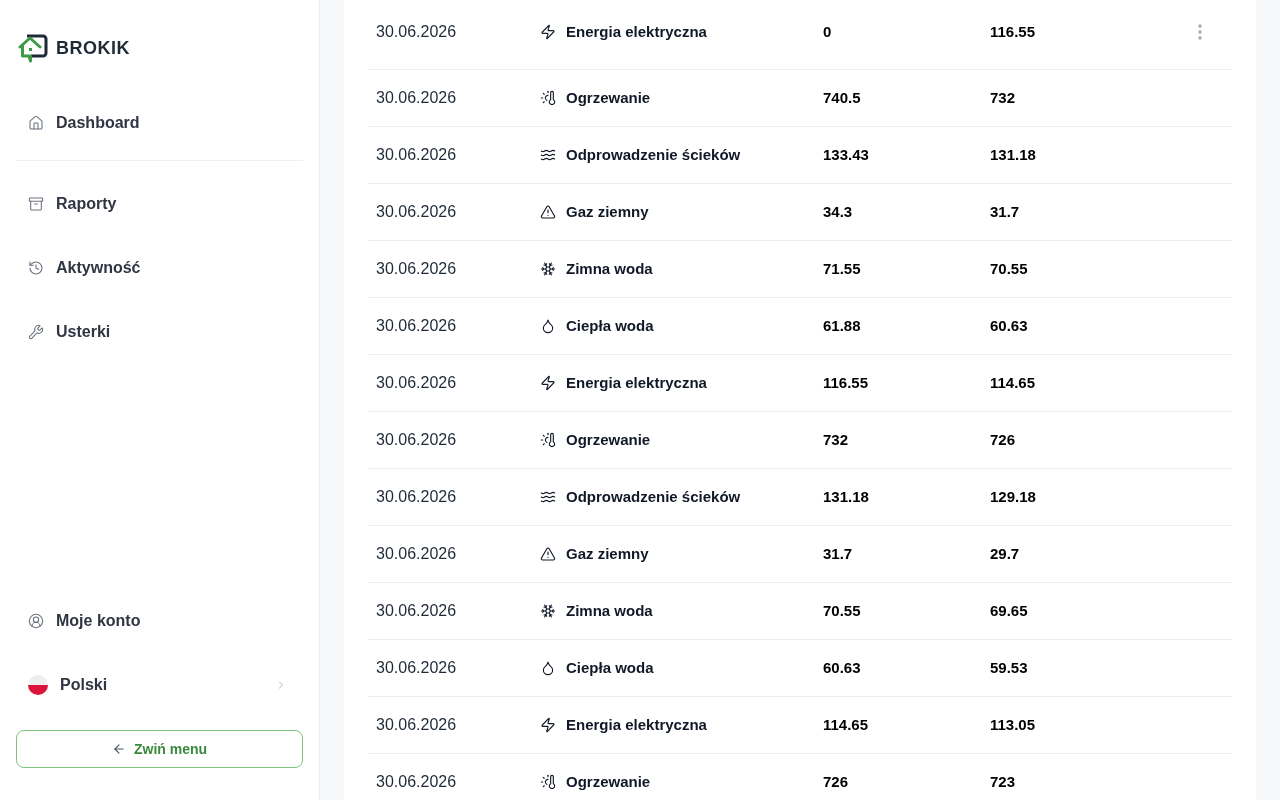  What do you see at coordinates (159, 332) in the screenshot?
I see `nav-item: Usterki` at bounding box center [159, 332].